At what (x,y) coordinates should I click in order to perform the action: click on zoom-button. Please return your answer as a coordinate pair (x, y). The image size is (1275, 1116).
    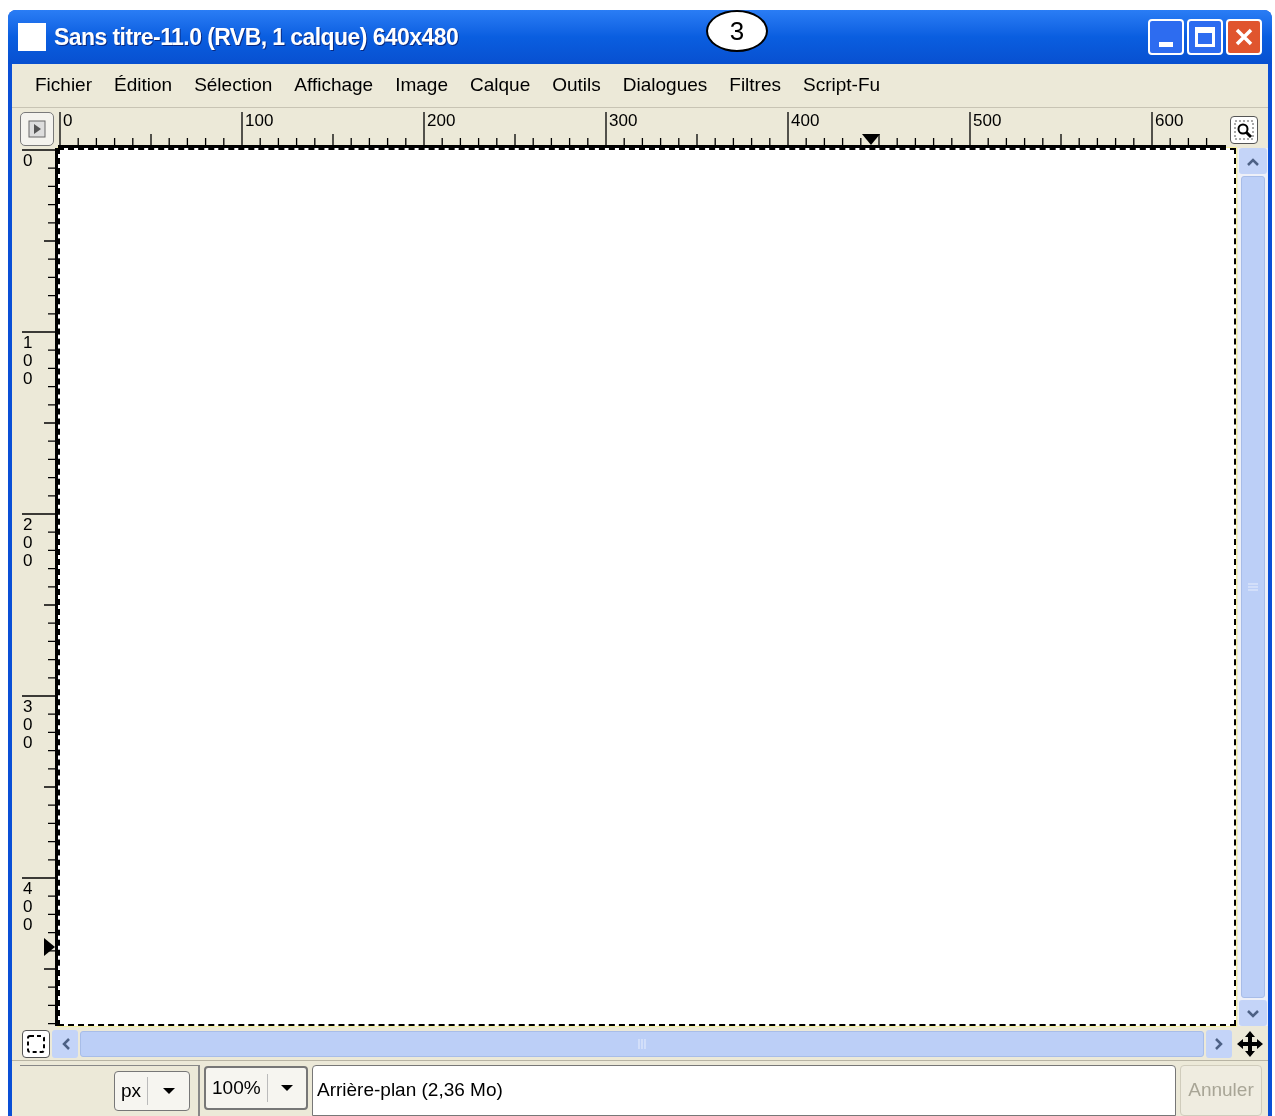
    Looking at the image, I should click on (1244, 130).